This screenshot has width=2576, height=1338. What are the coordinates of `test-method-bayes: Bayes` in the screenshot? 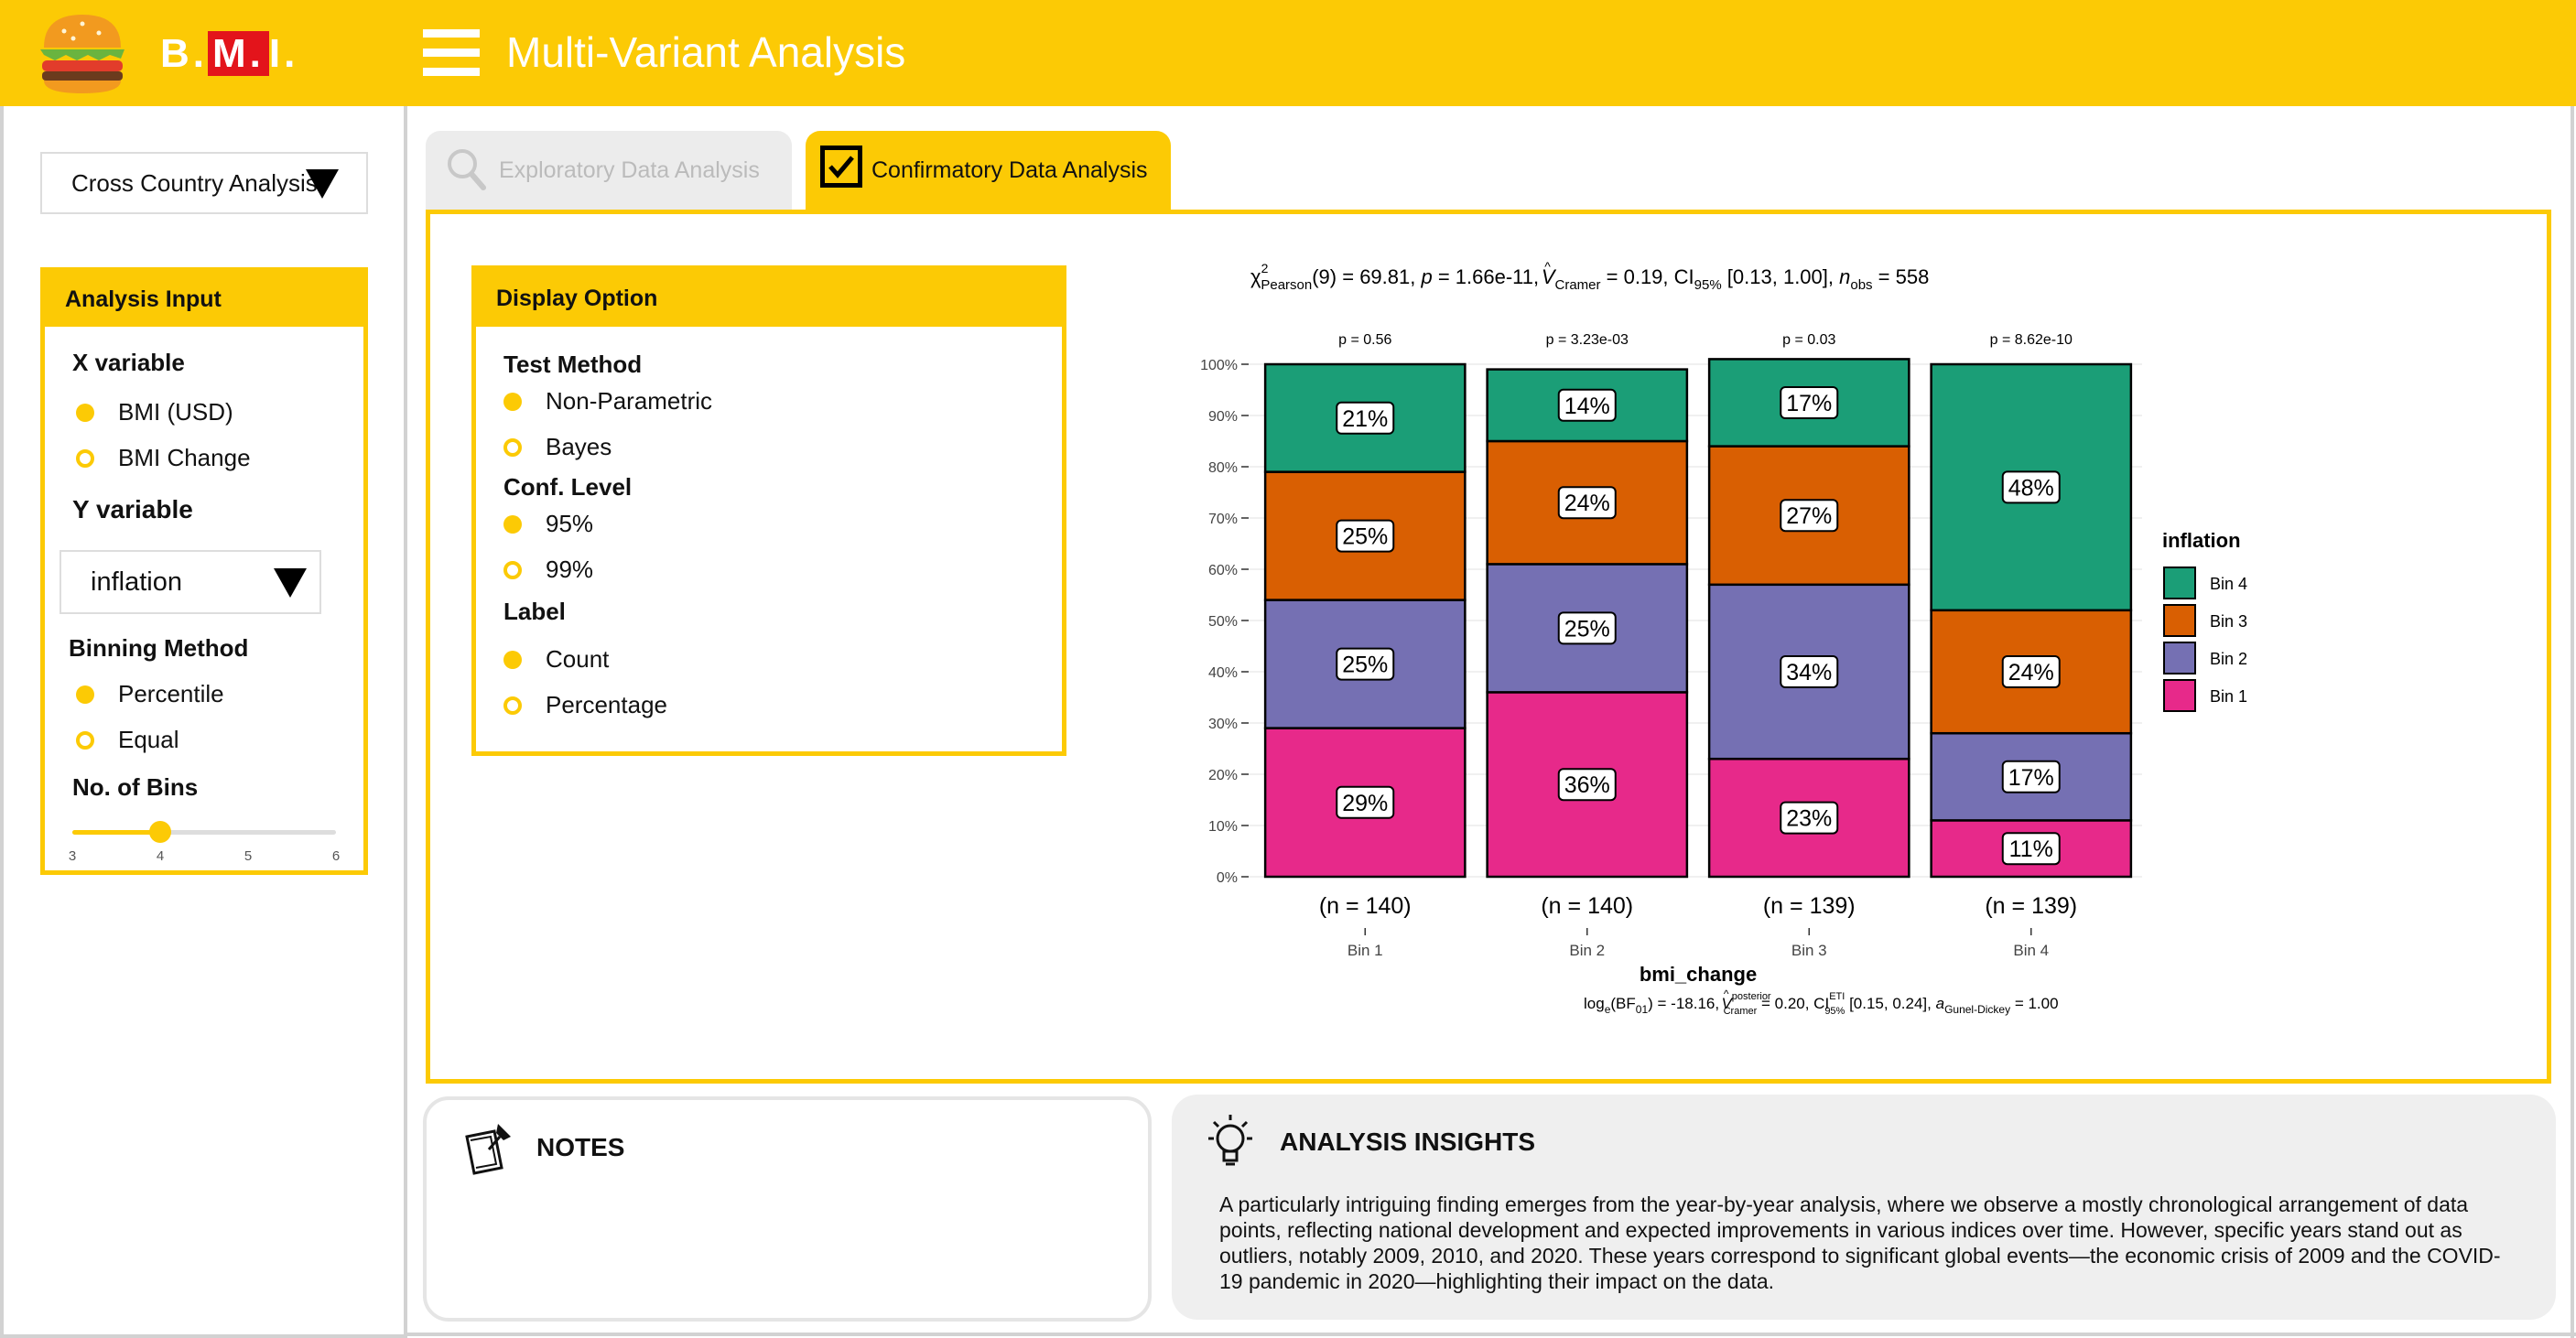 It's located at (558, 447).